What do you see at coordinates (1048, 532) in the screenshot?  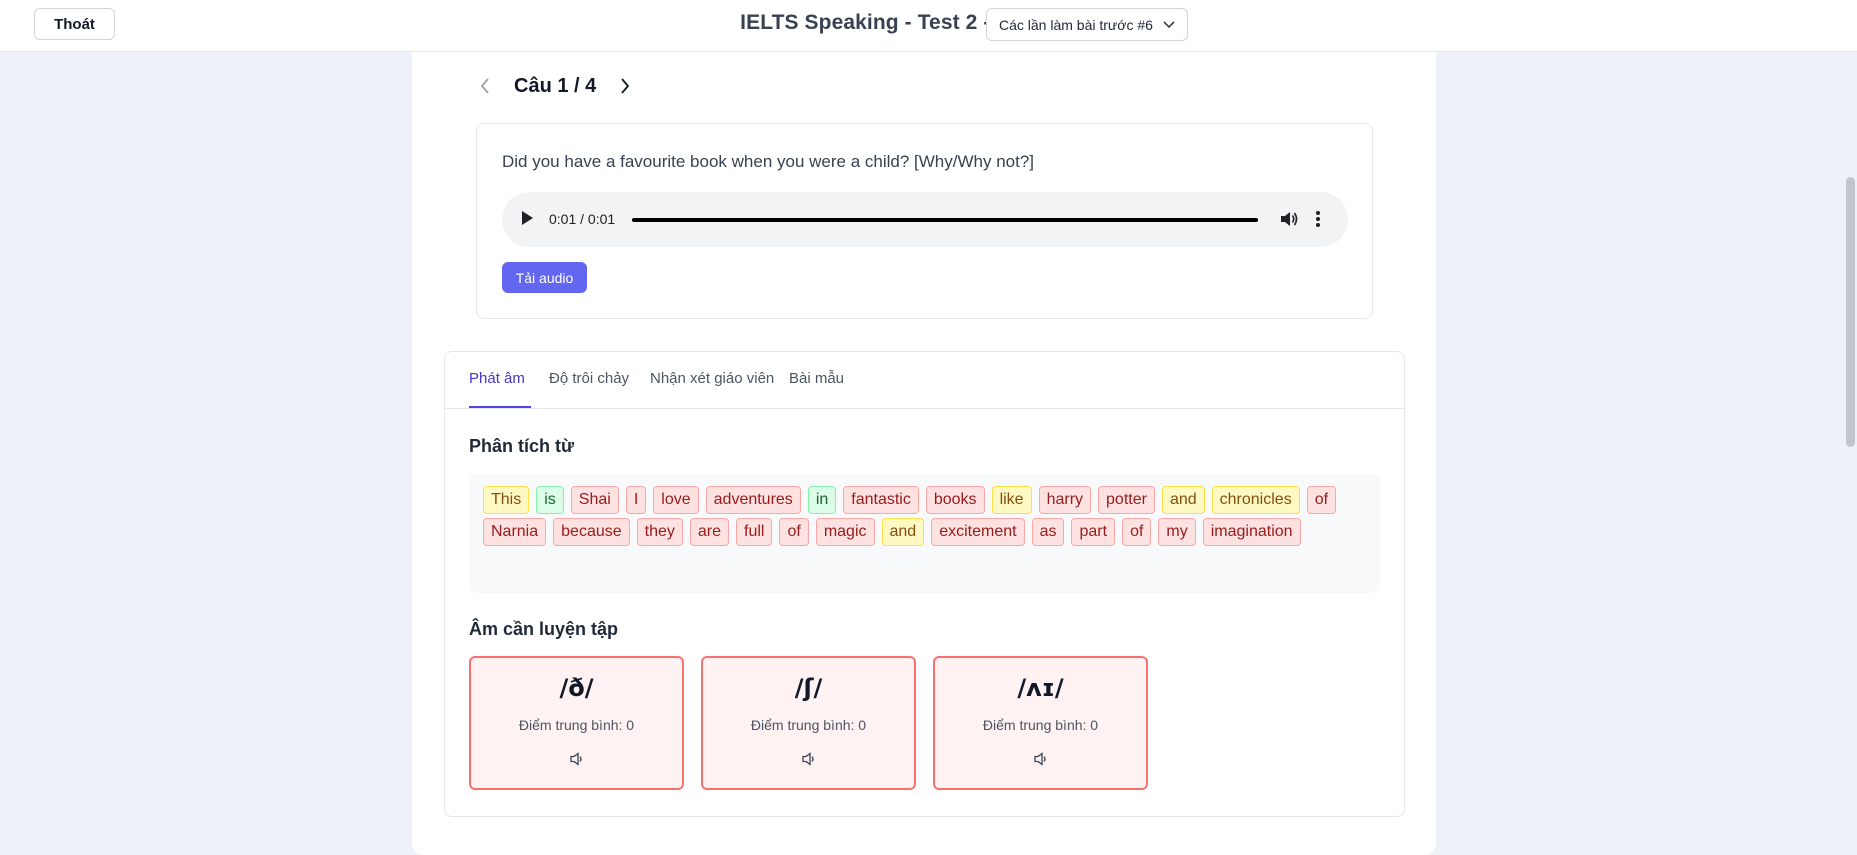 I see `word-chip: as` at bounding box center [1048, 532].